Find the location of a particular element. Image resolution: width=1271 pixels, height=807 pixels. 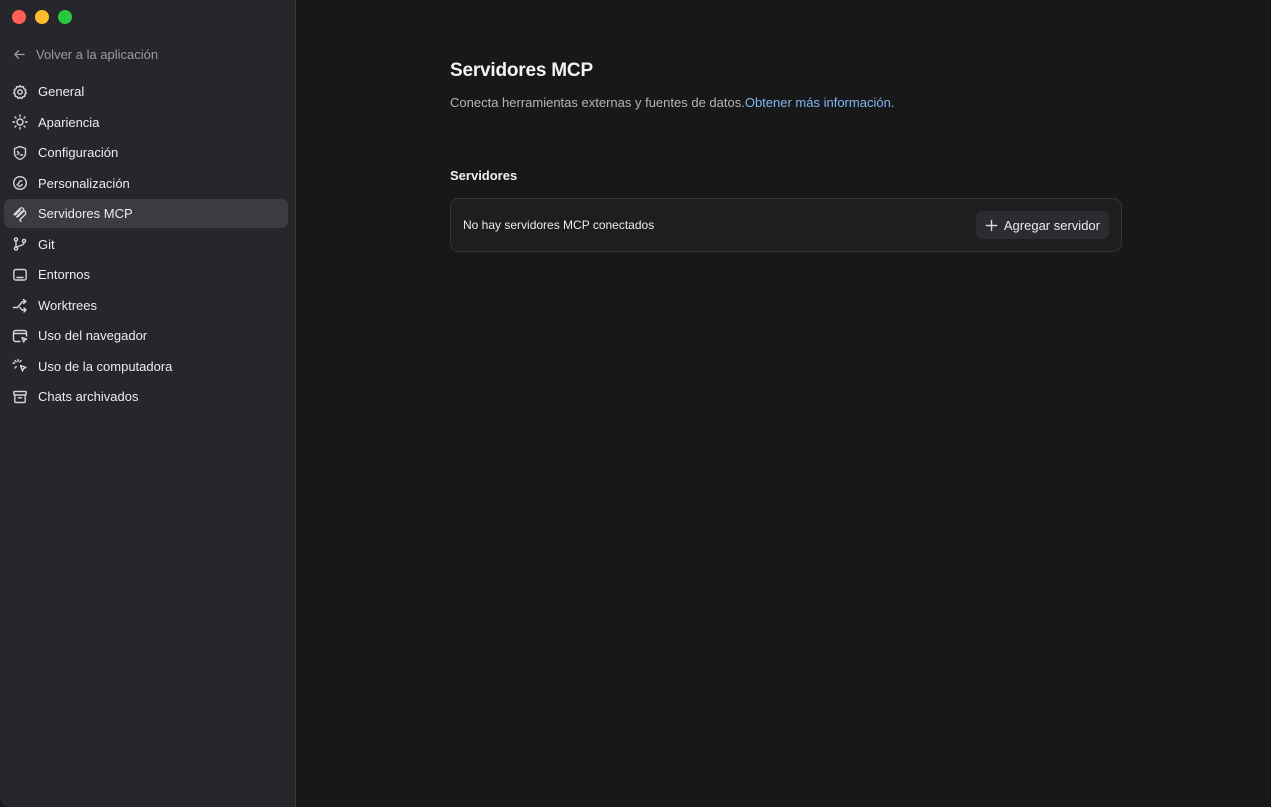

sidebar-item-browser-use: Uso del navegador is located at coordinates (146, 335).